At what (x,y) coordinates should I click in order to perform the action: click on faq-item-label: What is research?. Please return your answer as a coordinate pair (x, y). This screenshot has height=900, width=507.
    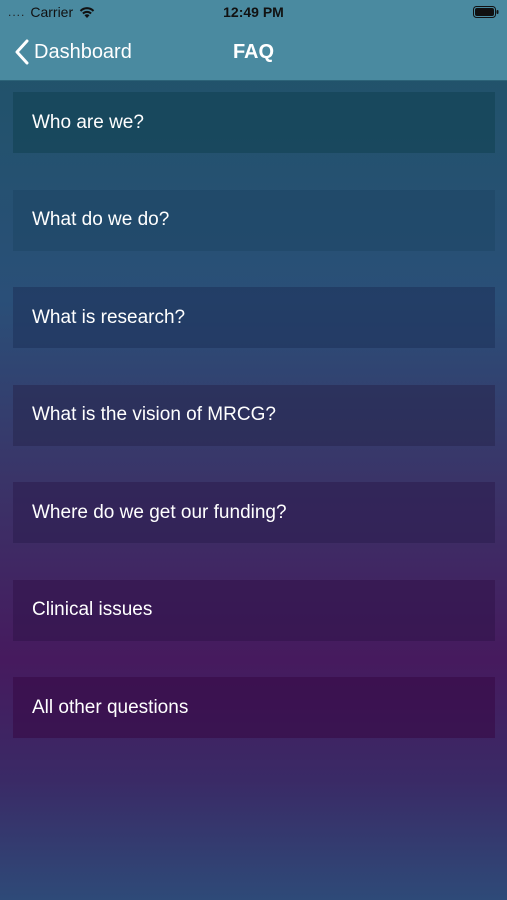
    Looking at the image, I should click on (109, 317).